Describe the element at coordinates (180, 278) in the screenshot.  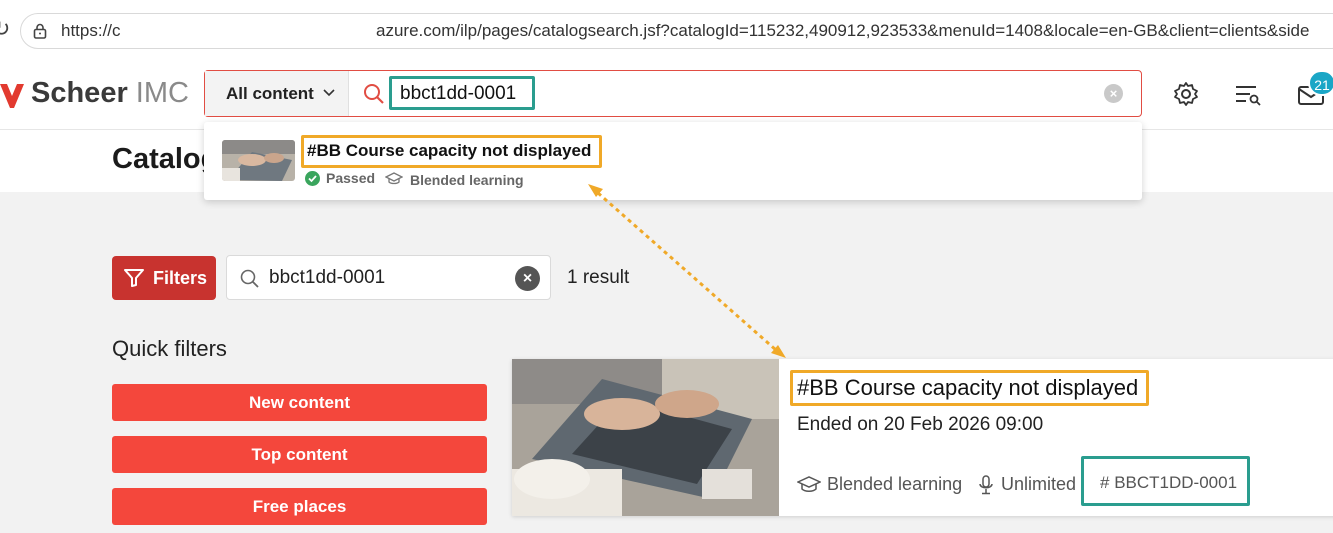
I see `filters-label: Filters` at that location.